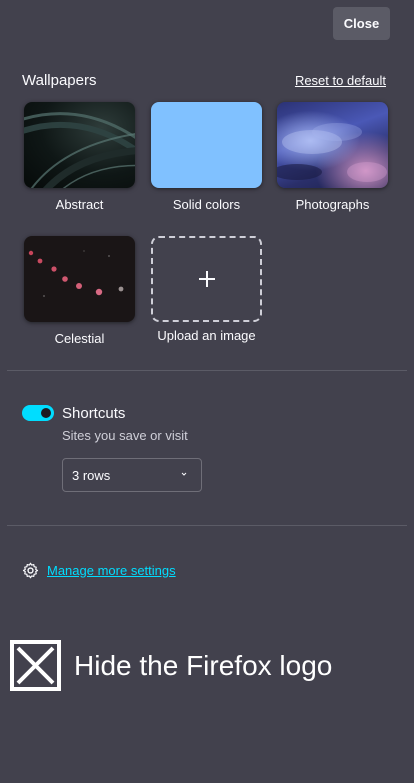 This screenshot has width=414, height=783. I want to click on wallpapers-heading: Wallpapers, so click(59, 80).